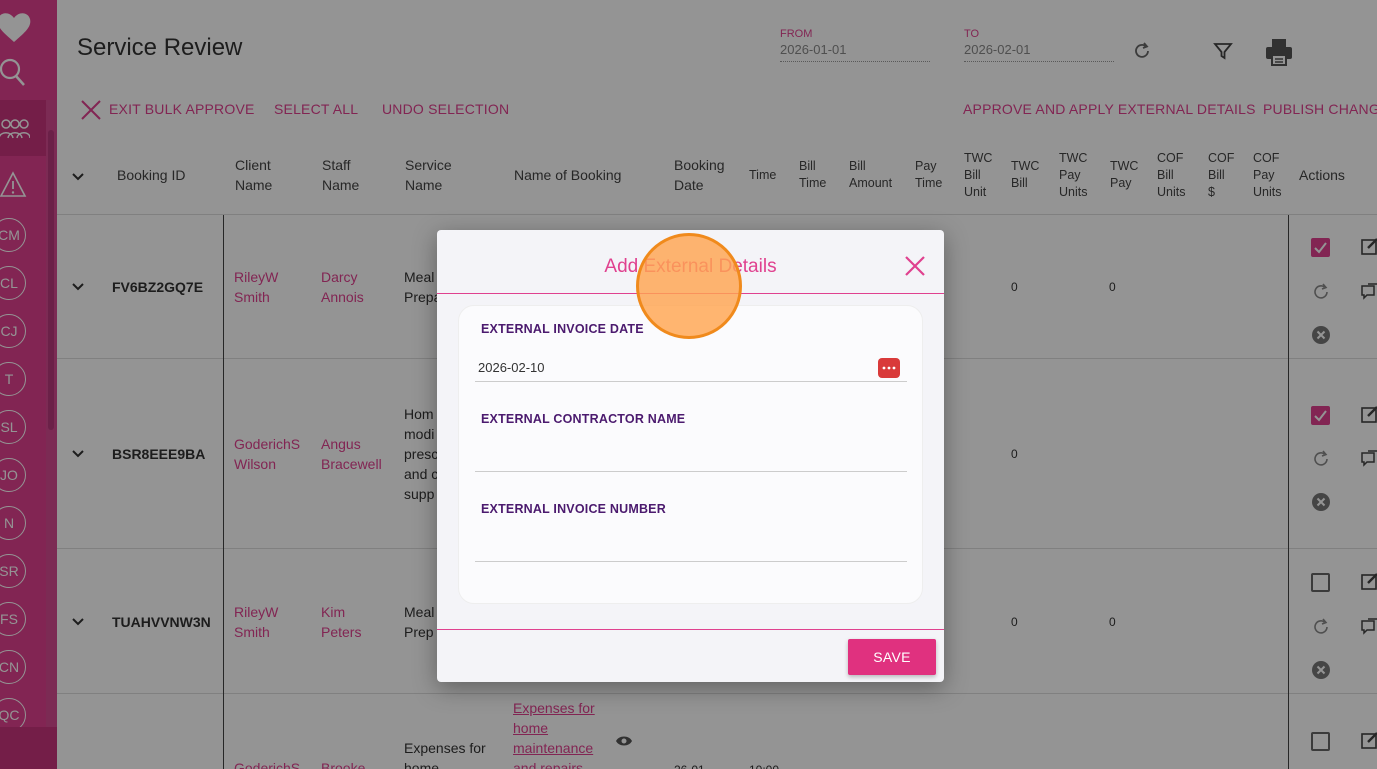 The image size is (1377, 769). What do you see at coordinates (573, 509) in the screenshot?
I see `invoice-number-label: EXTERNAL INVOICE NUMBER` at bounding box center [573, 509].